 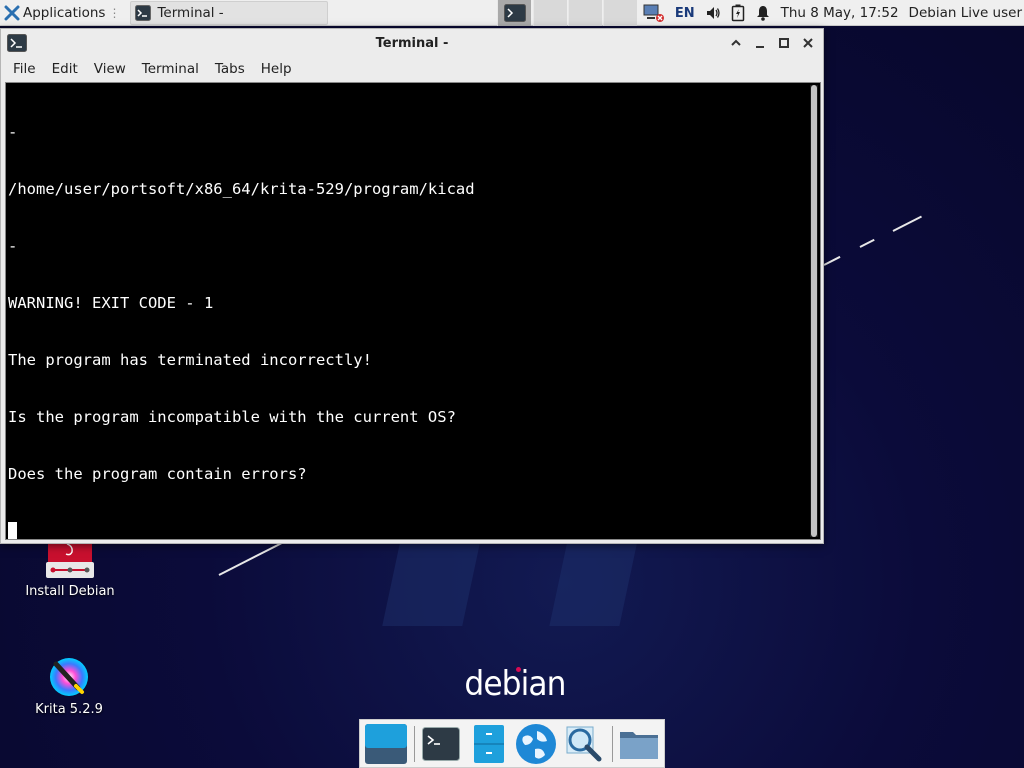 I want to click on dock-terminal, so click(x=441, y=744).